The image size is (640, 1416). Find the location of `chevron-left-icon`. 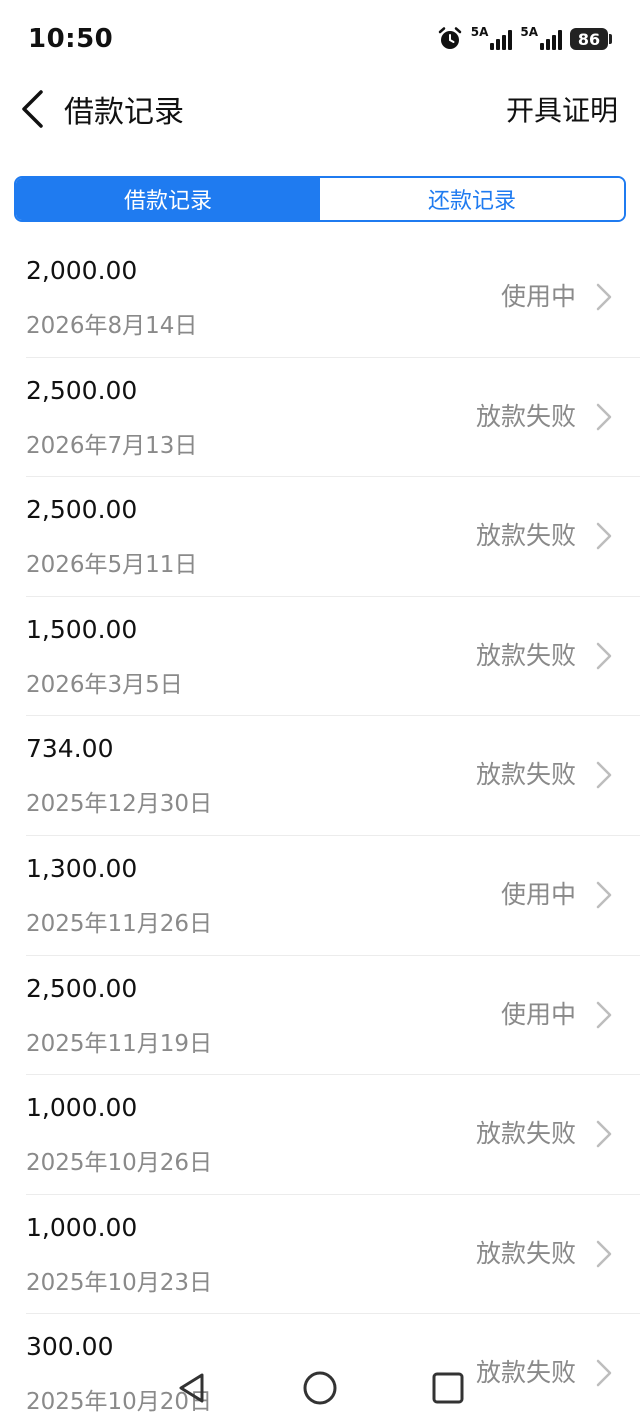

chevron-left-icon is located at coordinates (32, 109).